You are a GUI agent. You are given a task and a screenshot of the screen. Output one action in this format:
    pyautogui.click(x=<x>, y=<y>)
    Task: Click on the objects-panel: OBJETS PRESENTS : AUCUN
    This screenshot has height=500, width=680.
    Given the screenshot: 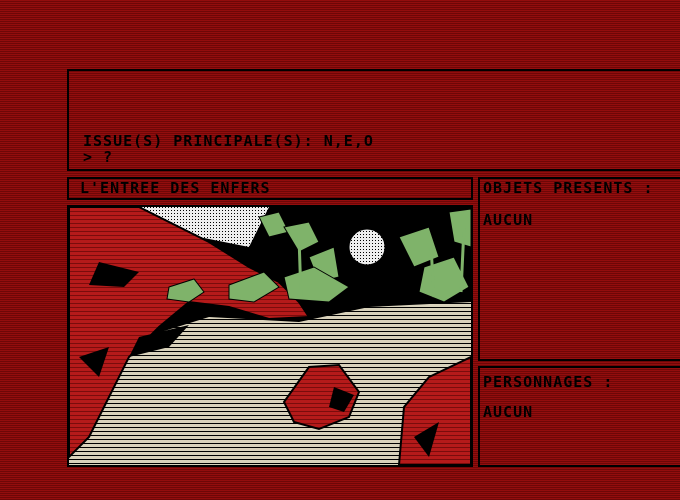 What is the action you would take?
    pyautogui.click(x=579, y=269)
    